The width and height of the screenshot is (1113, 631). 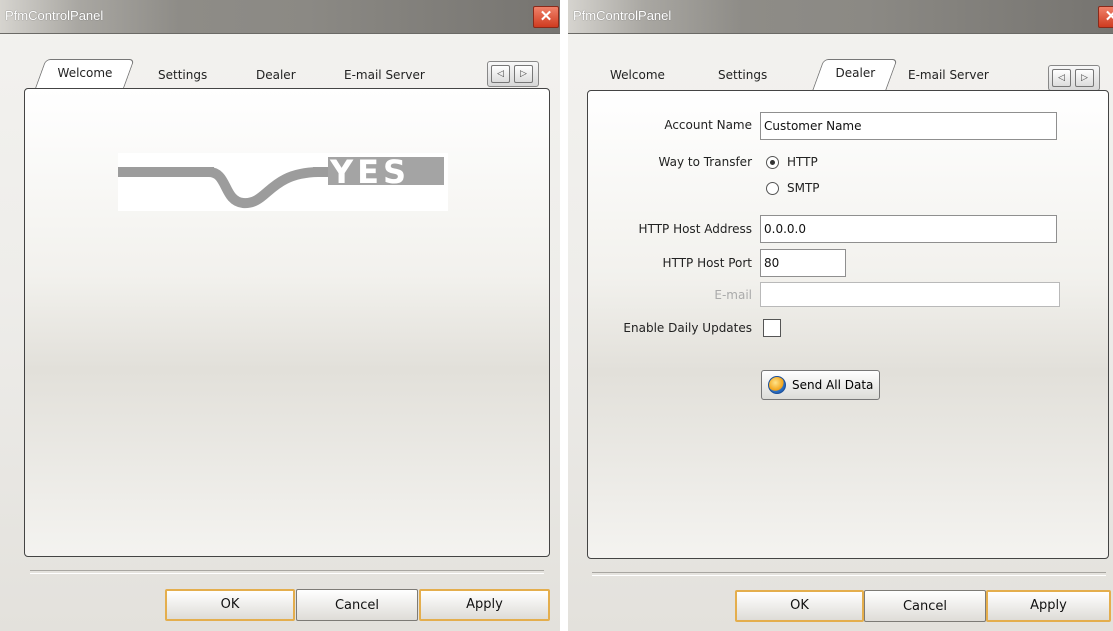 What do you see at coordinates (803, 188) in the screenshot?
I see `smtp-radio-label: SMTP` at bounding box center [803, 188].